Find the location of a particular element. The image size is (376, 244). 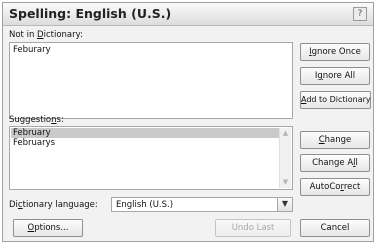

add-to-dictionary-button: Add to Dictionary is located at coordinates (335, 100).